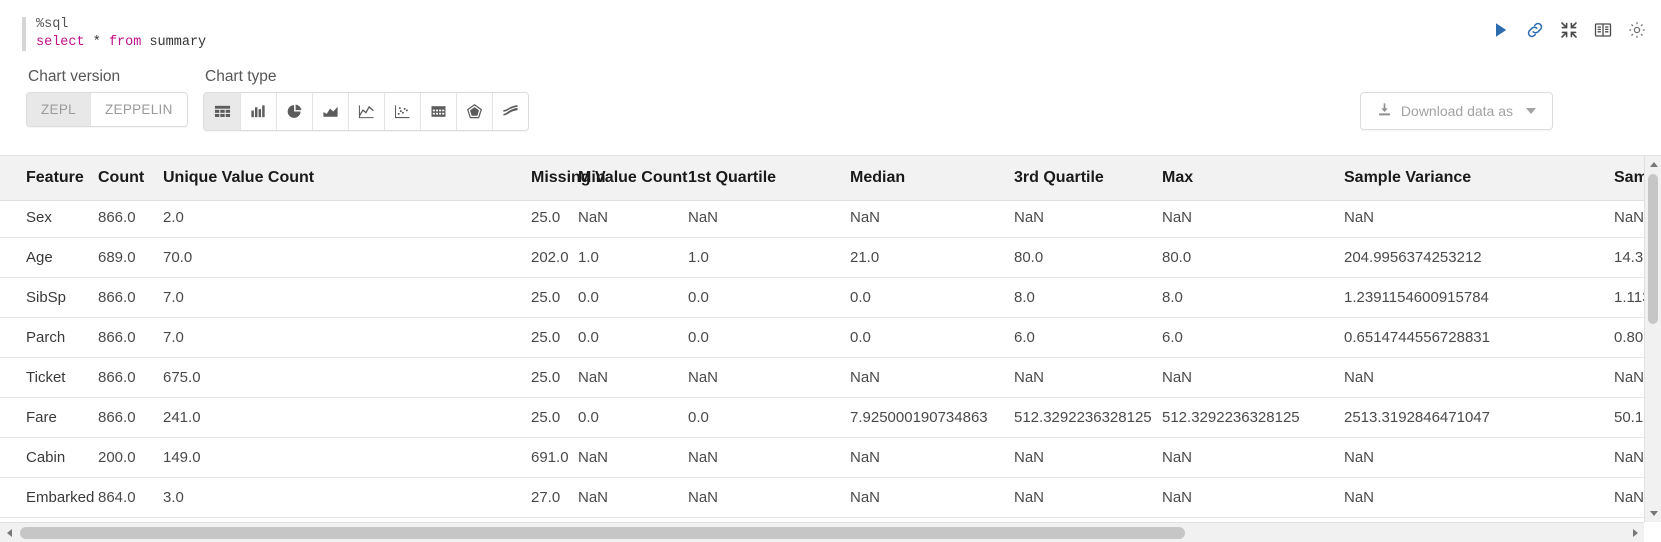 The height and width of the screenshot is (542, 1661). I want to click on table-cell: 691.0, so click(554, 457).